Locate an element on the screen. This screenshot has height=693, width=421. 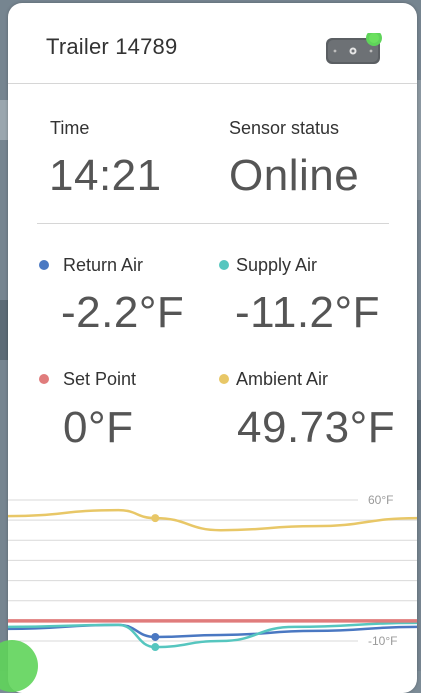
ambient-air-label: Ambient Air is located at coordinates (282, 379).